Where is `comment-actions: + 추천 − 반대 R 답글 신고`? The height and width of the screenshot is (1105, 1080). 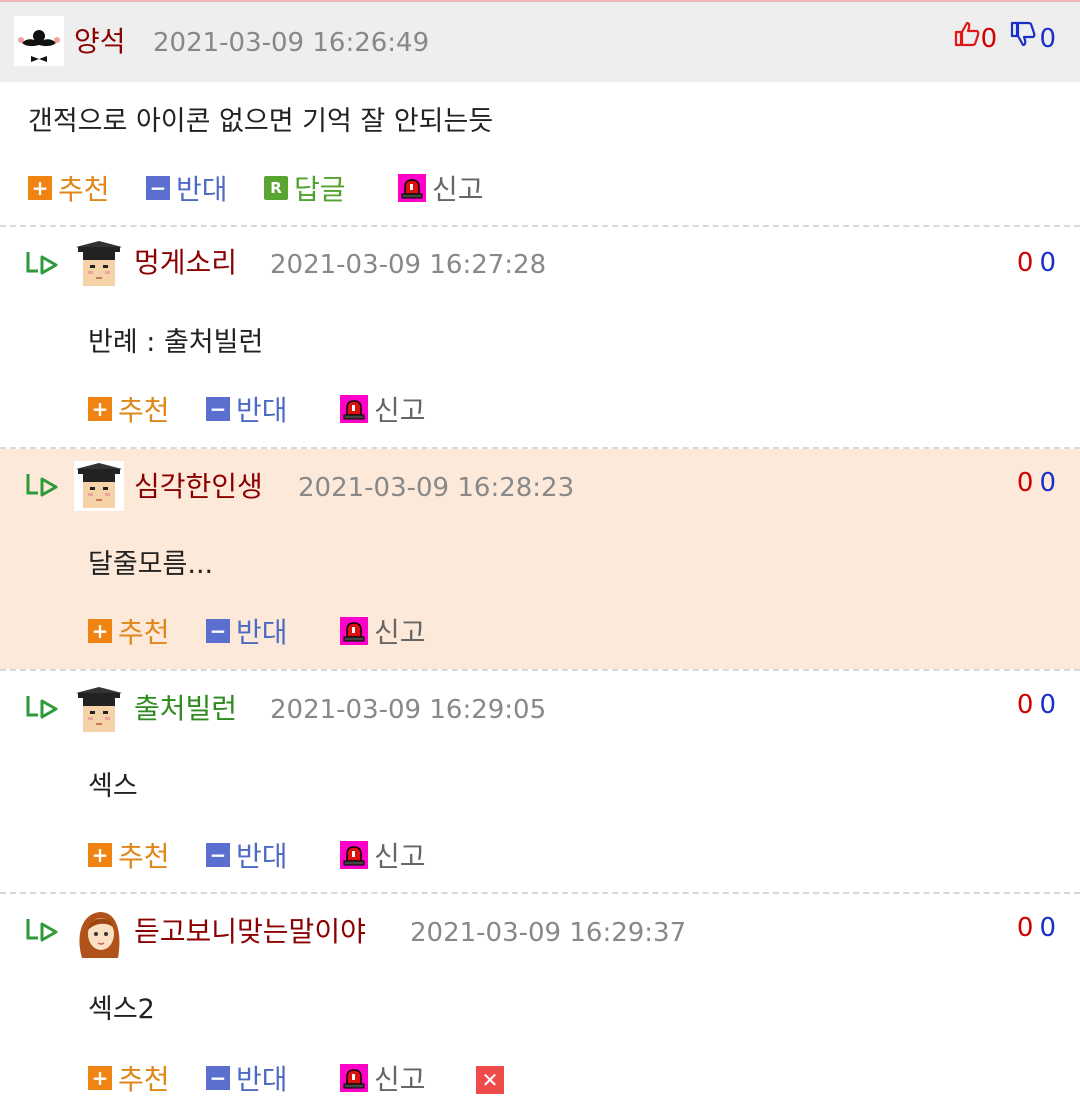 comment-actions: + 추천 − 반대 R 답글 신고 is located at coordinates (328, 188).